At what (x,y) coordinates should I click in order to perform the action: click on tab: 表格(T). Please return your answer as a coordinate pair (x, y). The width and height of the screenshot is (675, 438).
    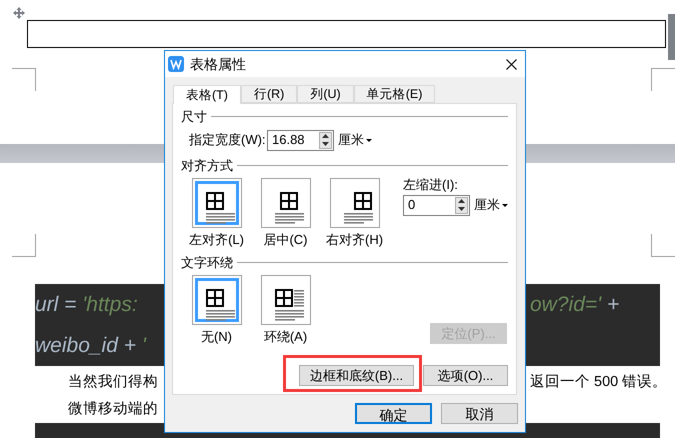
    Looking at the image, I should click on (207, 94).